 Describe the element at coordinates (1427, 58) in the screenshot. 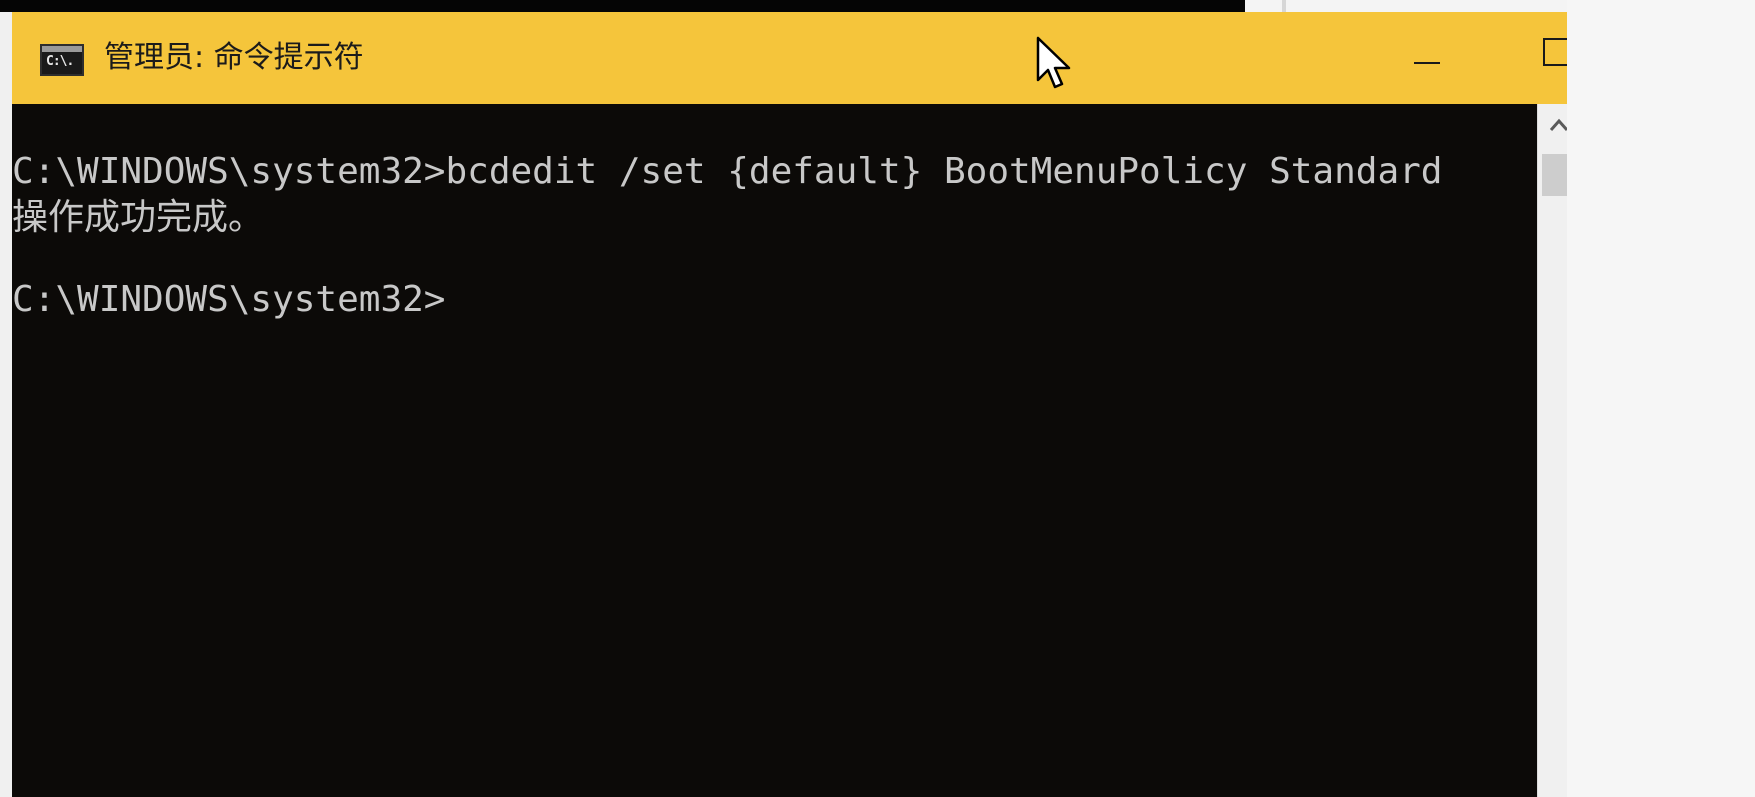

I see `minimize-button` at that location.